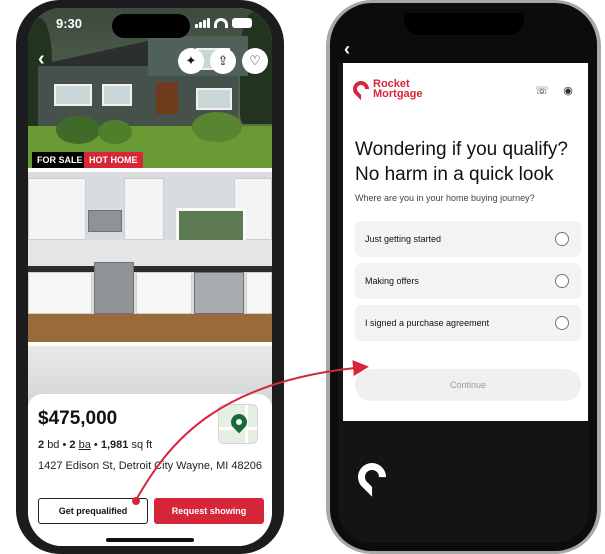  Describe the element at coordinates (427, 323) in the screenshot. I see `option-label: I signed a purchase agreement` at that location.